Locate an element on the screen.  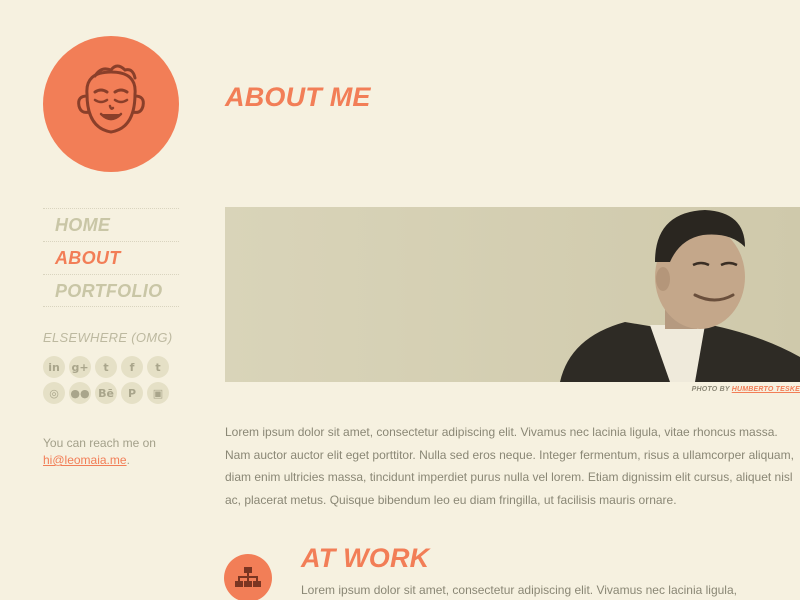
tumblr-icon: t is located at coordinates (158, 367).